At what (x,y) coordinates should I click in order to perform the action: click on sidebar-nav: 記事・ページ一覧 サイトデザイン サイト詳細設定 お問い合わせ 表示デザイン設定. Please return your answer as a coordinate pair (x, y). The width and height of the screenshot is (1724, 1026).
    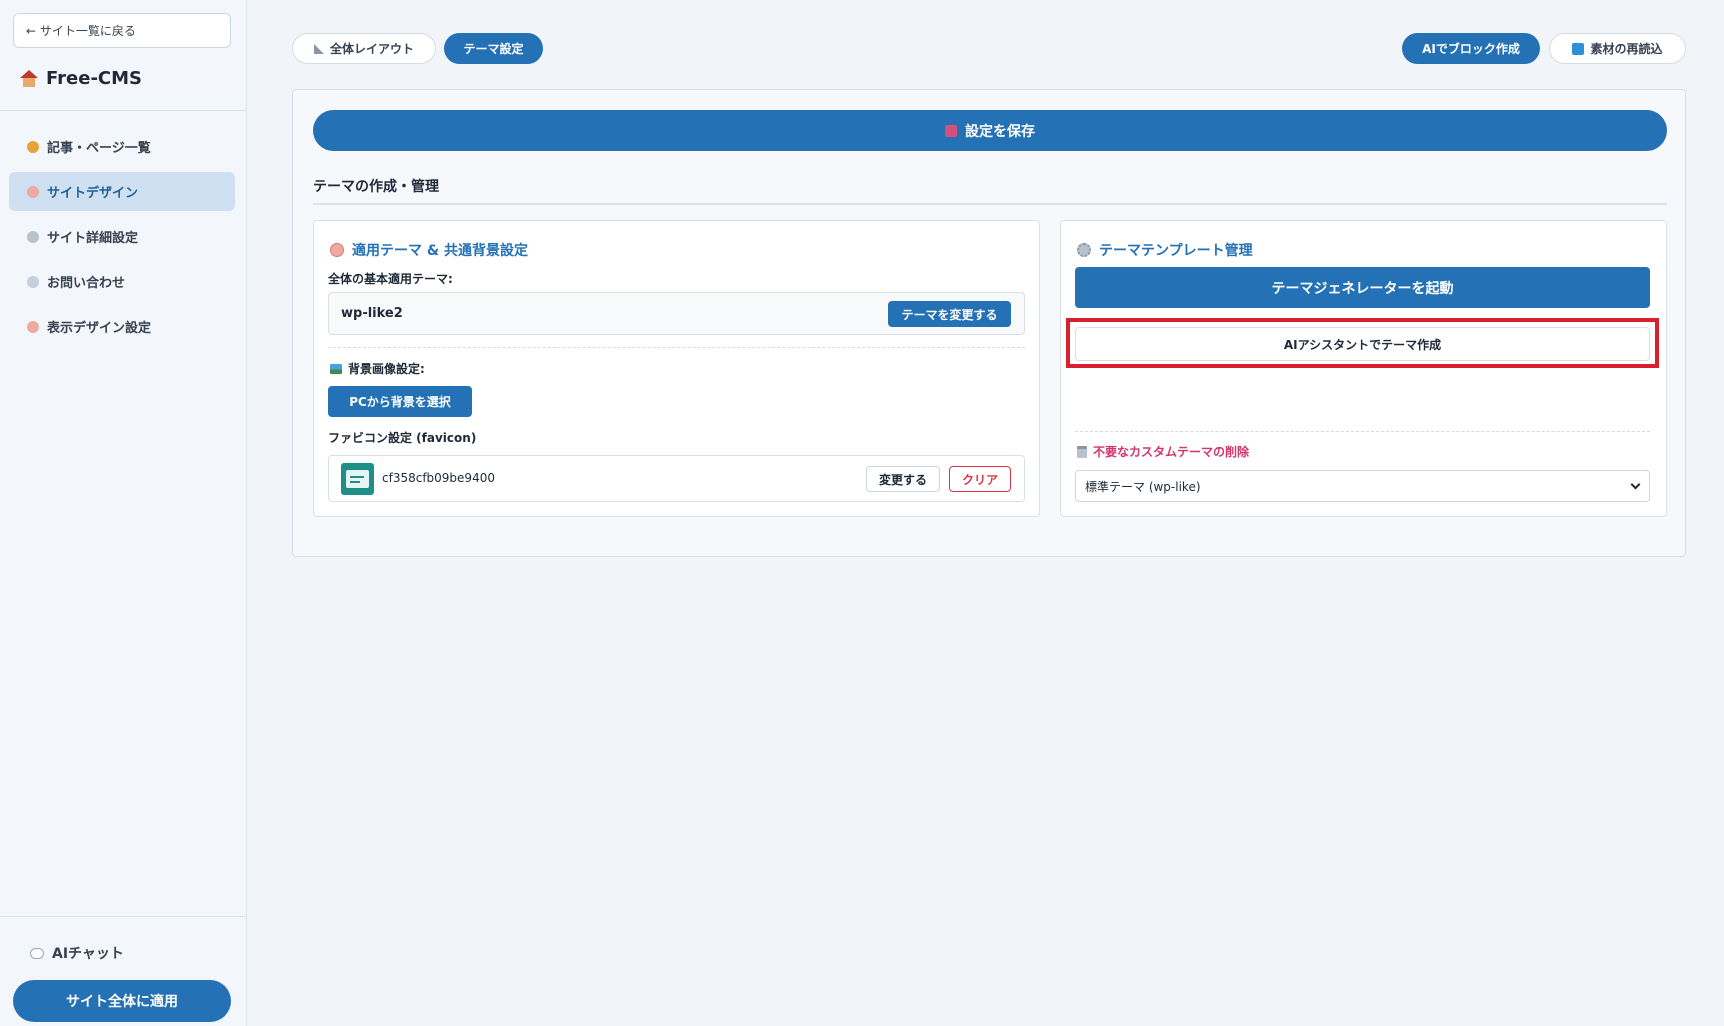
    Looking at the image, I should click on (122, 239).